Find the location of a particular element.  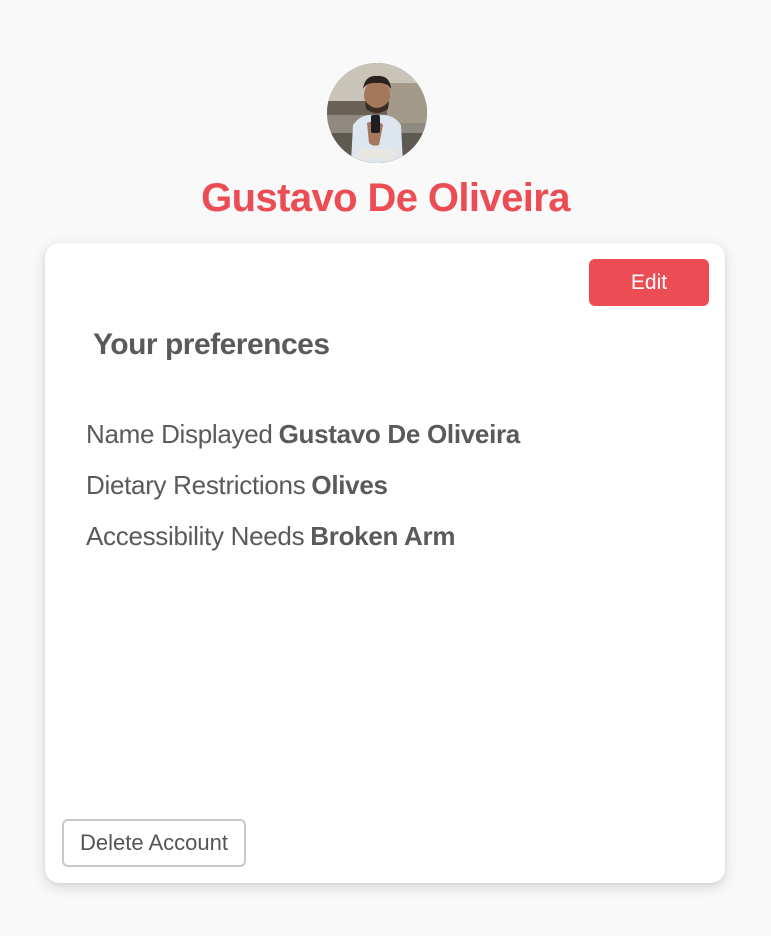

preference-row-name-displayed: Name Displayed Gustavo De Oliveira is located at coordinates (303, 434).